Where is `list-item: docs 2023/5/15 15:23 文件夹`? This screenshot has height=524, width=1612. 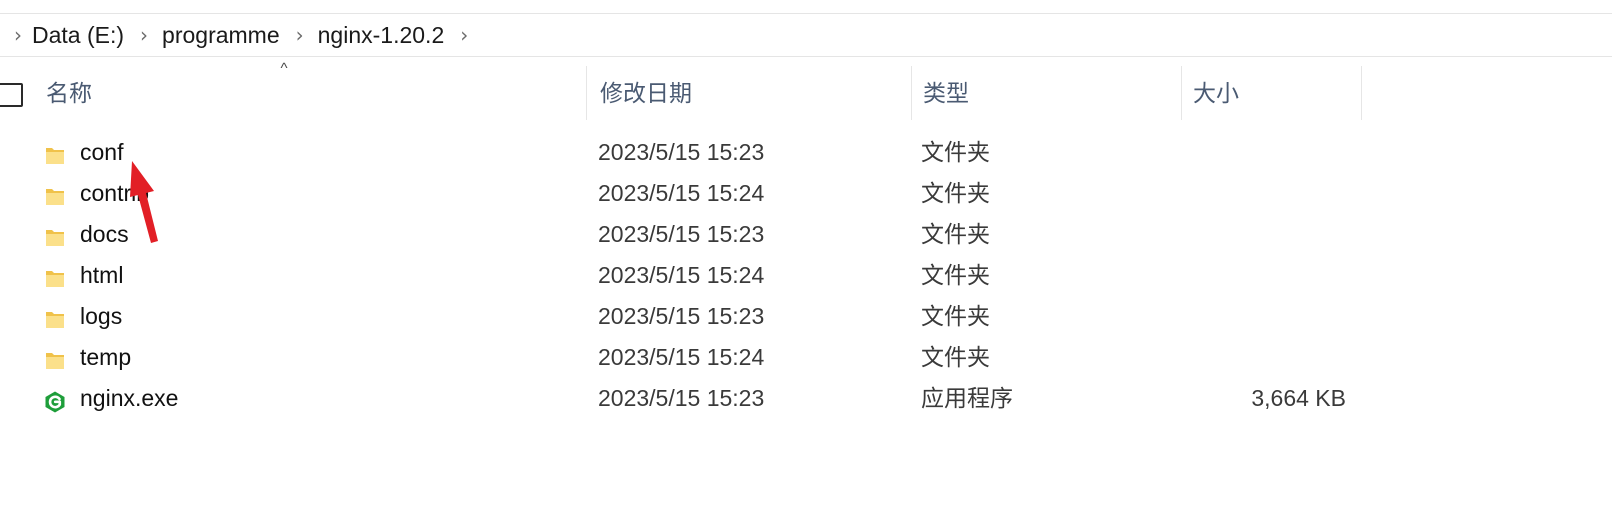
list-item: docs 2023/5/15 15:23 文件夹 is located at coordinates (675, 234).